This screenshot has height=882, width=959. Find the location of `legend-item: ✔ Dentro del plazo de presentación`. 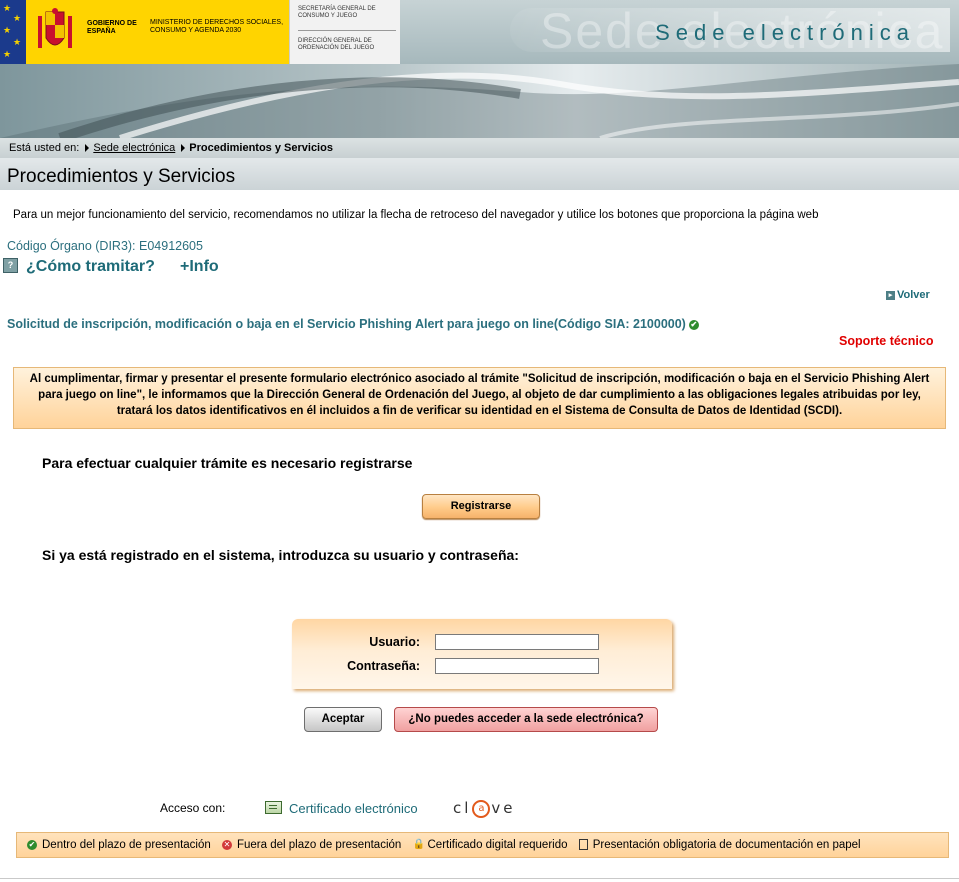

legend-item: ✔ Dentro del plazo de presentación is located at coordinates (119, 845).